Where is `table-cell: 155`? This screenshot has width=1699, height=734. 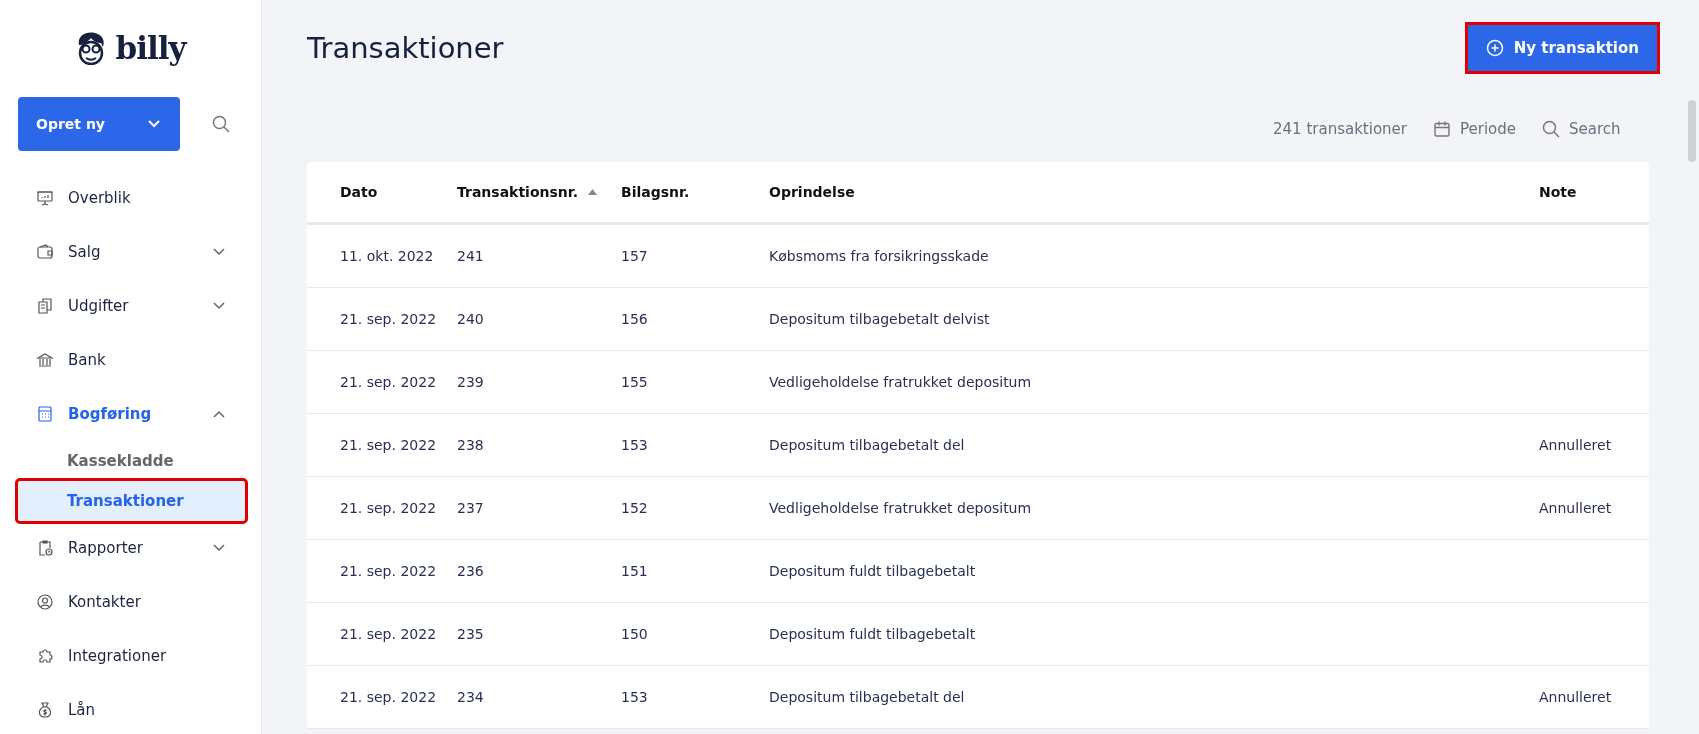 table-cell: 155 is located at coordinates (634, 382).